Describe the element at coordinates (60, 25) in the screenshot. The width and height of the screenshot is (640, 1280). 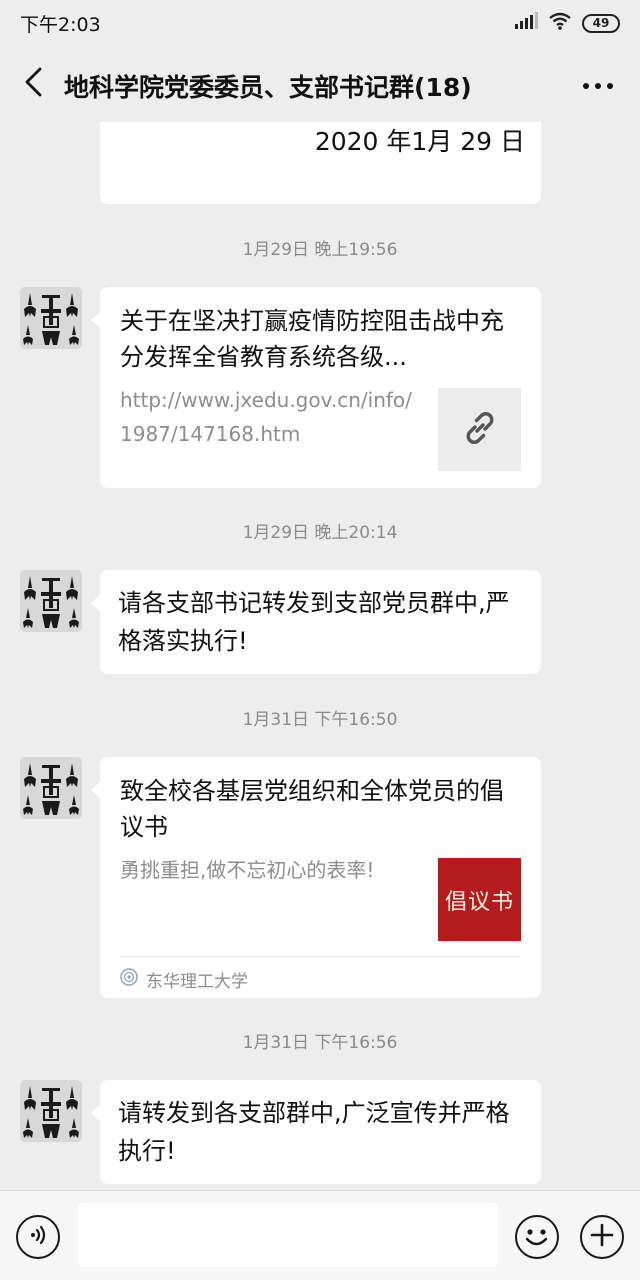
I see `status-time: 下午2:03` at that location.